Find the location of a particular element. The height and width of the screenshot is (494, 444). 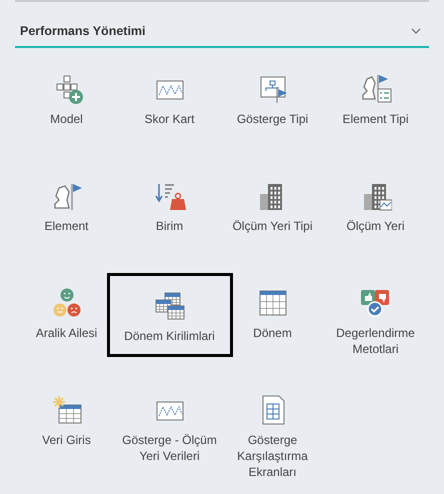

tile-button: Gösterge Karşılaştırma Ekranları is located at coordinates (272, 430).